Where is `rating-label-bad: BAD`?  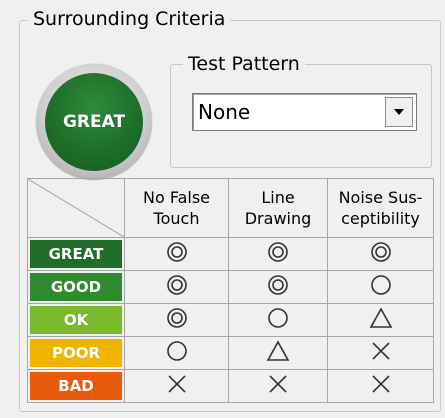
rating-label-bad: BAD is located at coordinates (76, 386).